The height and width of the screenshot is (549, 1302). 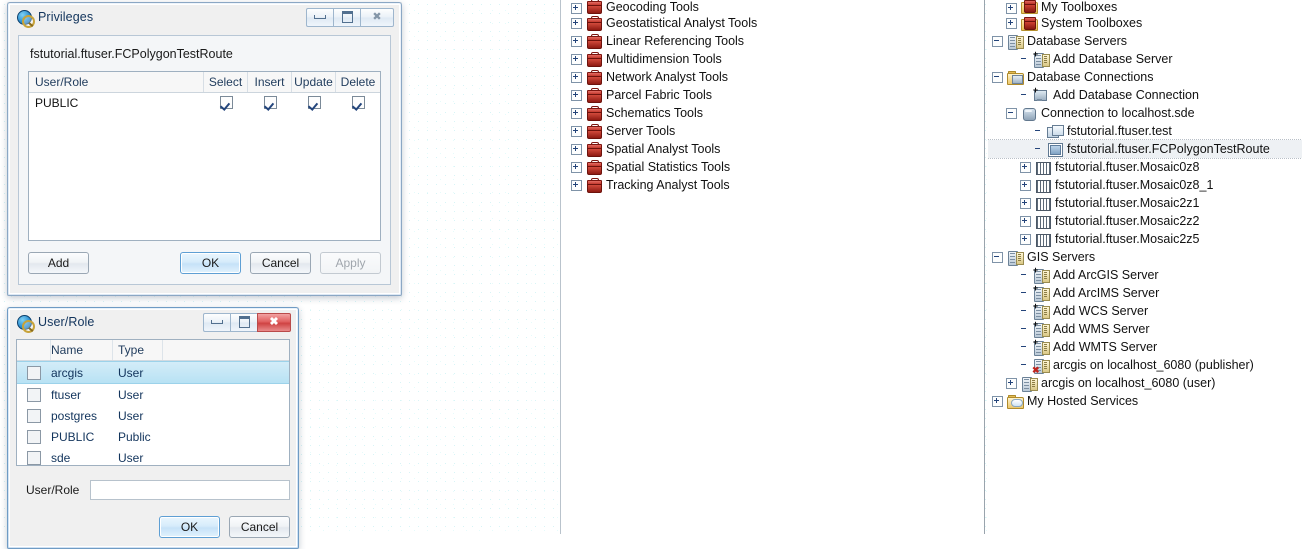 I want to click on catalog-item: fstutorial.ftuser.FCPolygonTestRoute, so click(x=1145, y=149).